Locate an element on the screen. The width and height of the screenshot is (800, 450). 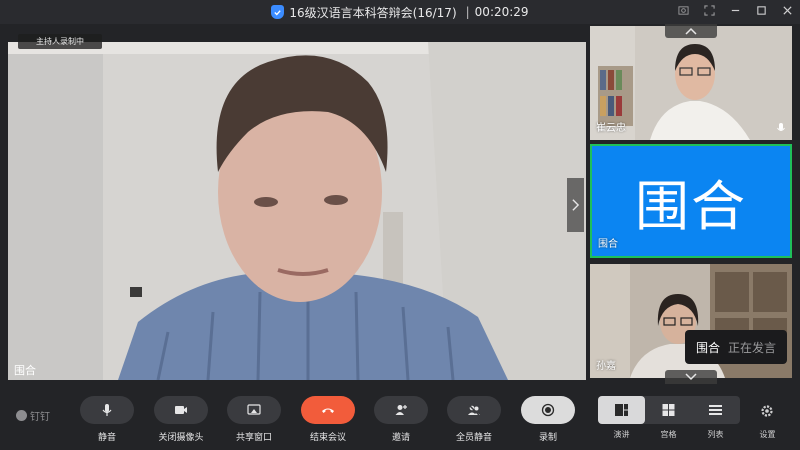
share-screen-icon is located at coordinates (254, 409).